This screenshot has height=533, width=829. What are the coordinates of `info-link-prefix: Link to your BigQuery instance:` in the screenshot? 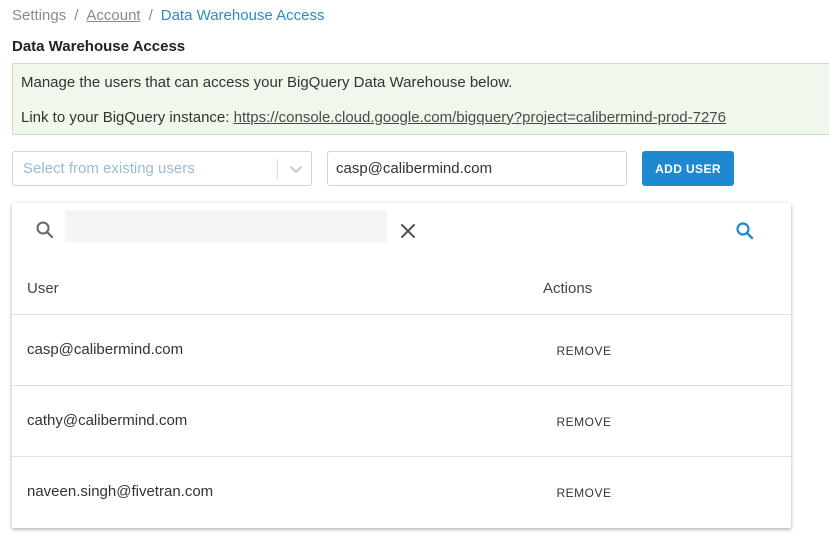 It's located at (127, 117).